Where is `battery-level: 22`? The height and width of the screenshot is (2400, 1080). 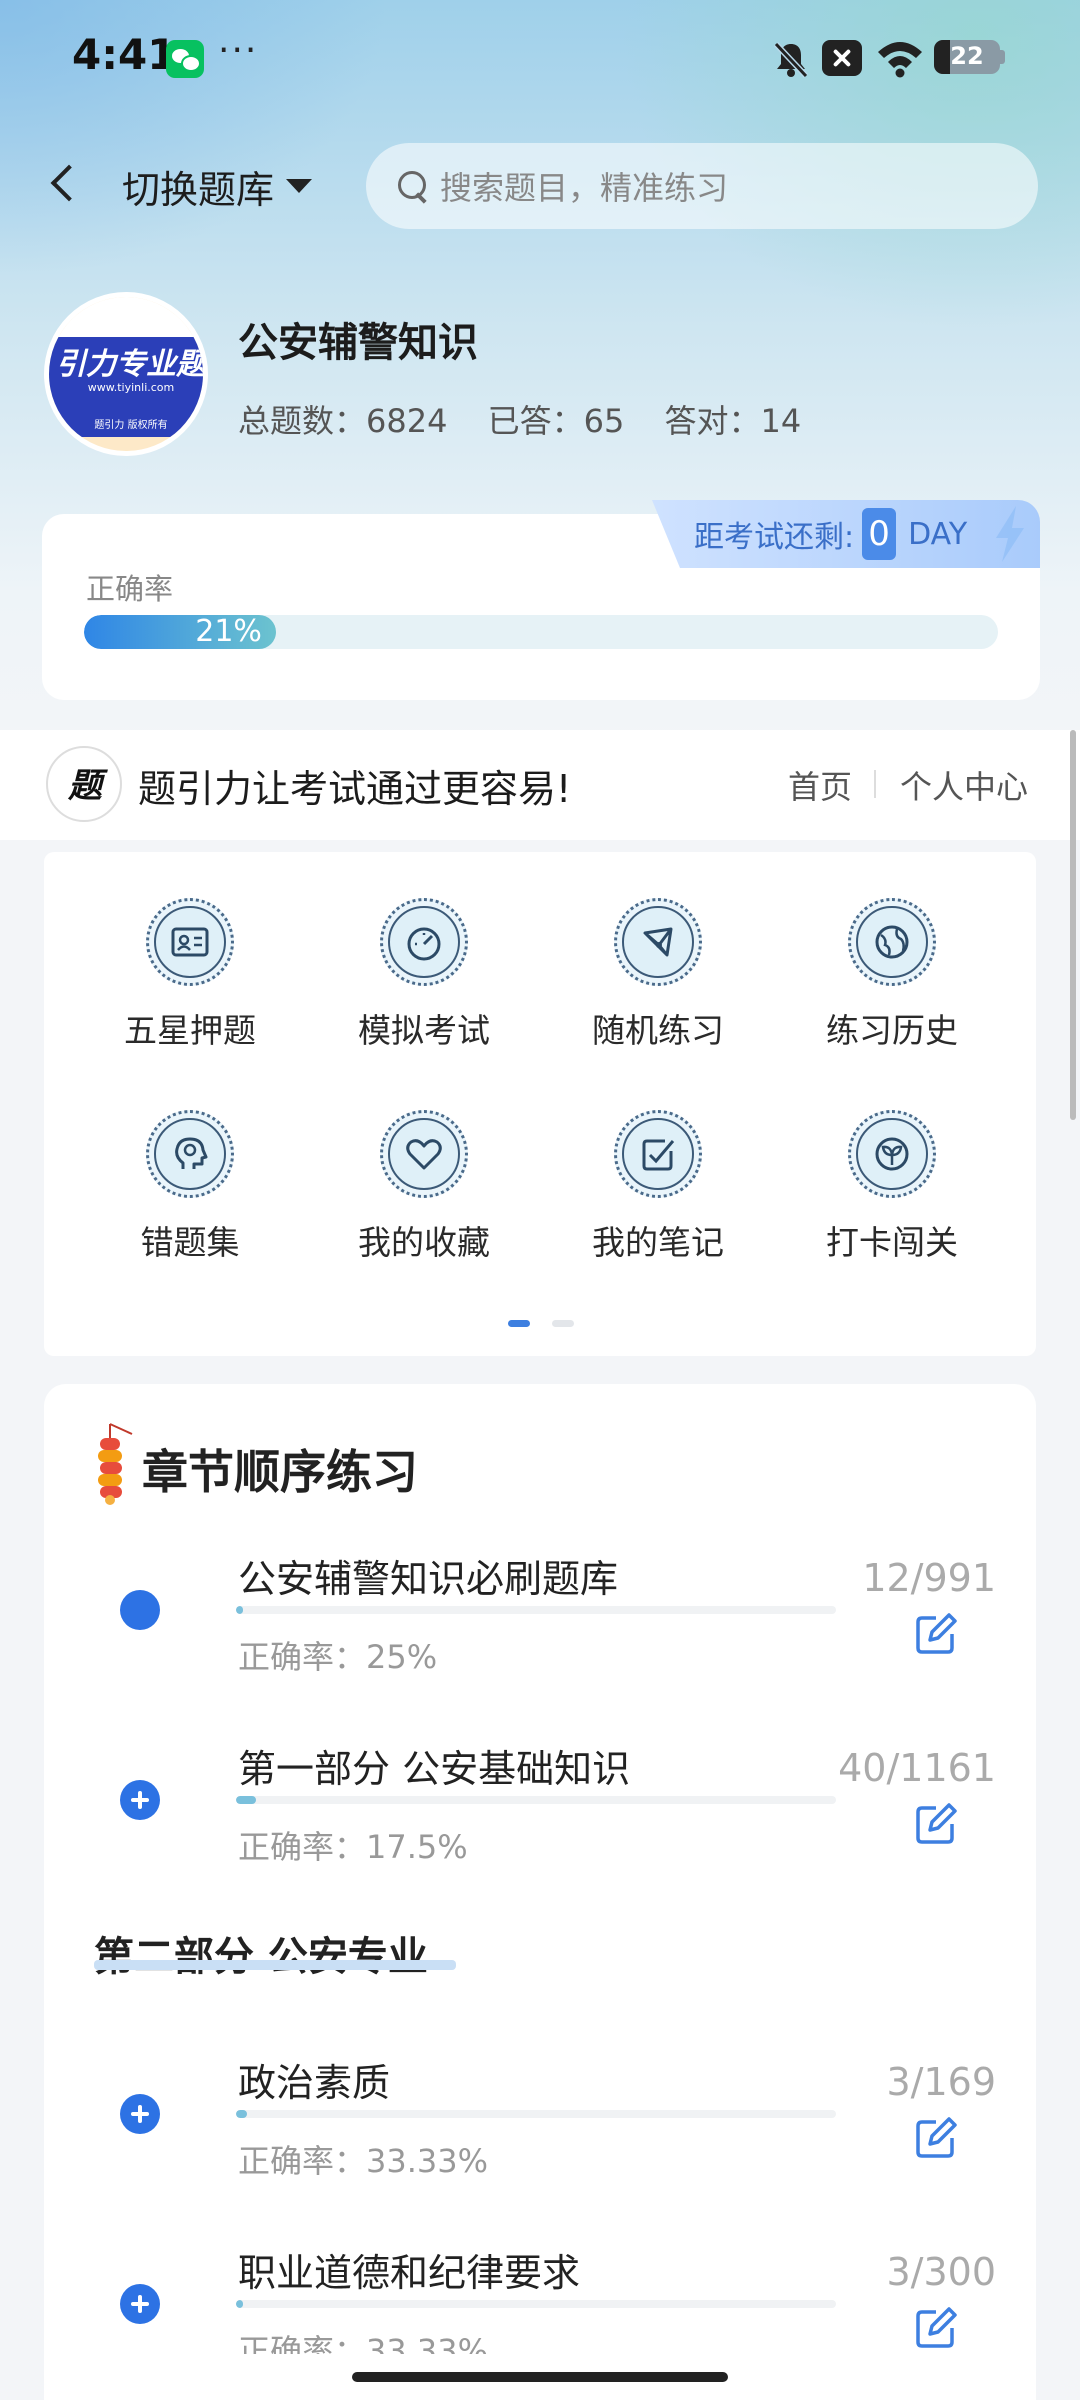 battery-level: 22 is located at coordinates (967, 56).